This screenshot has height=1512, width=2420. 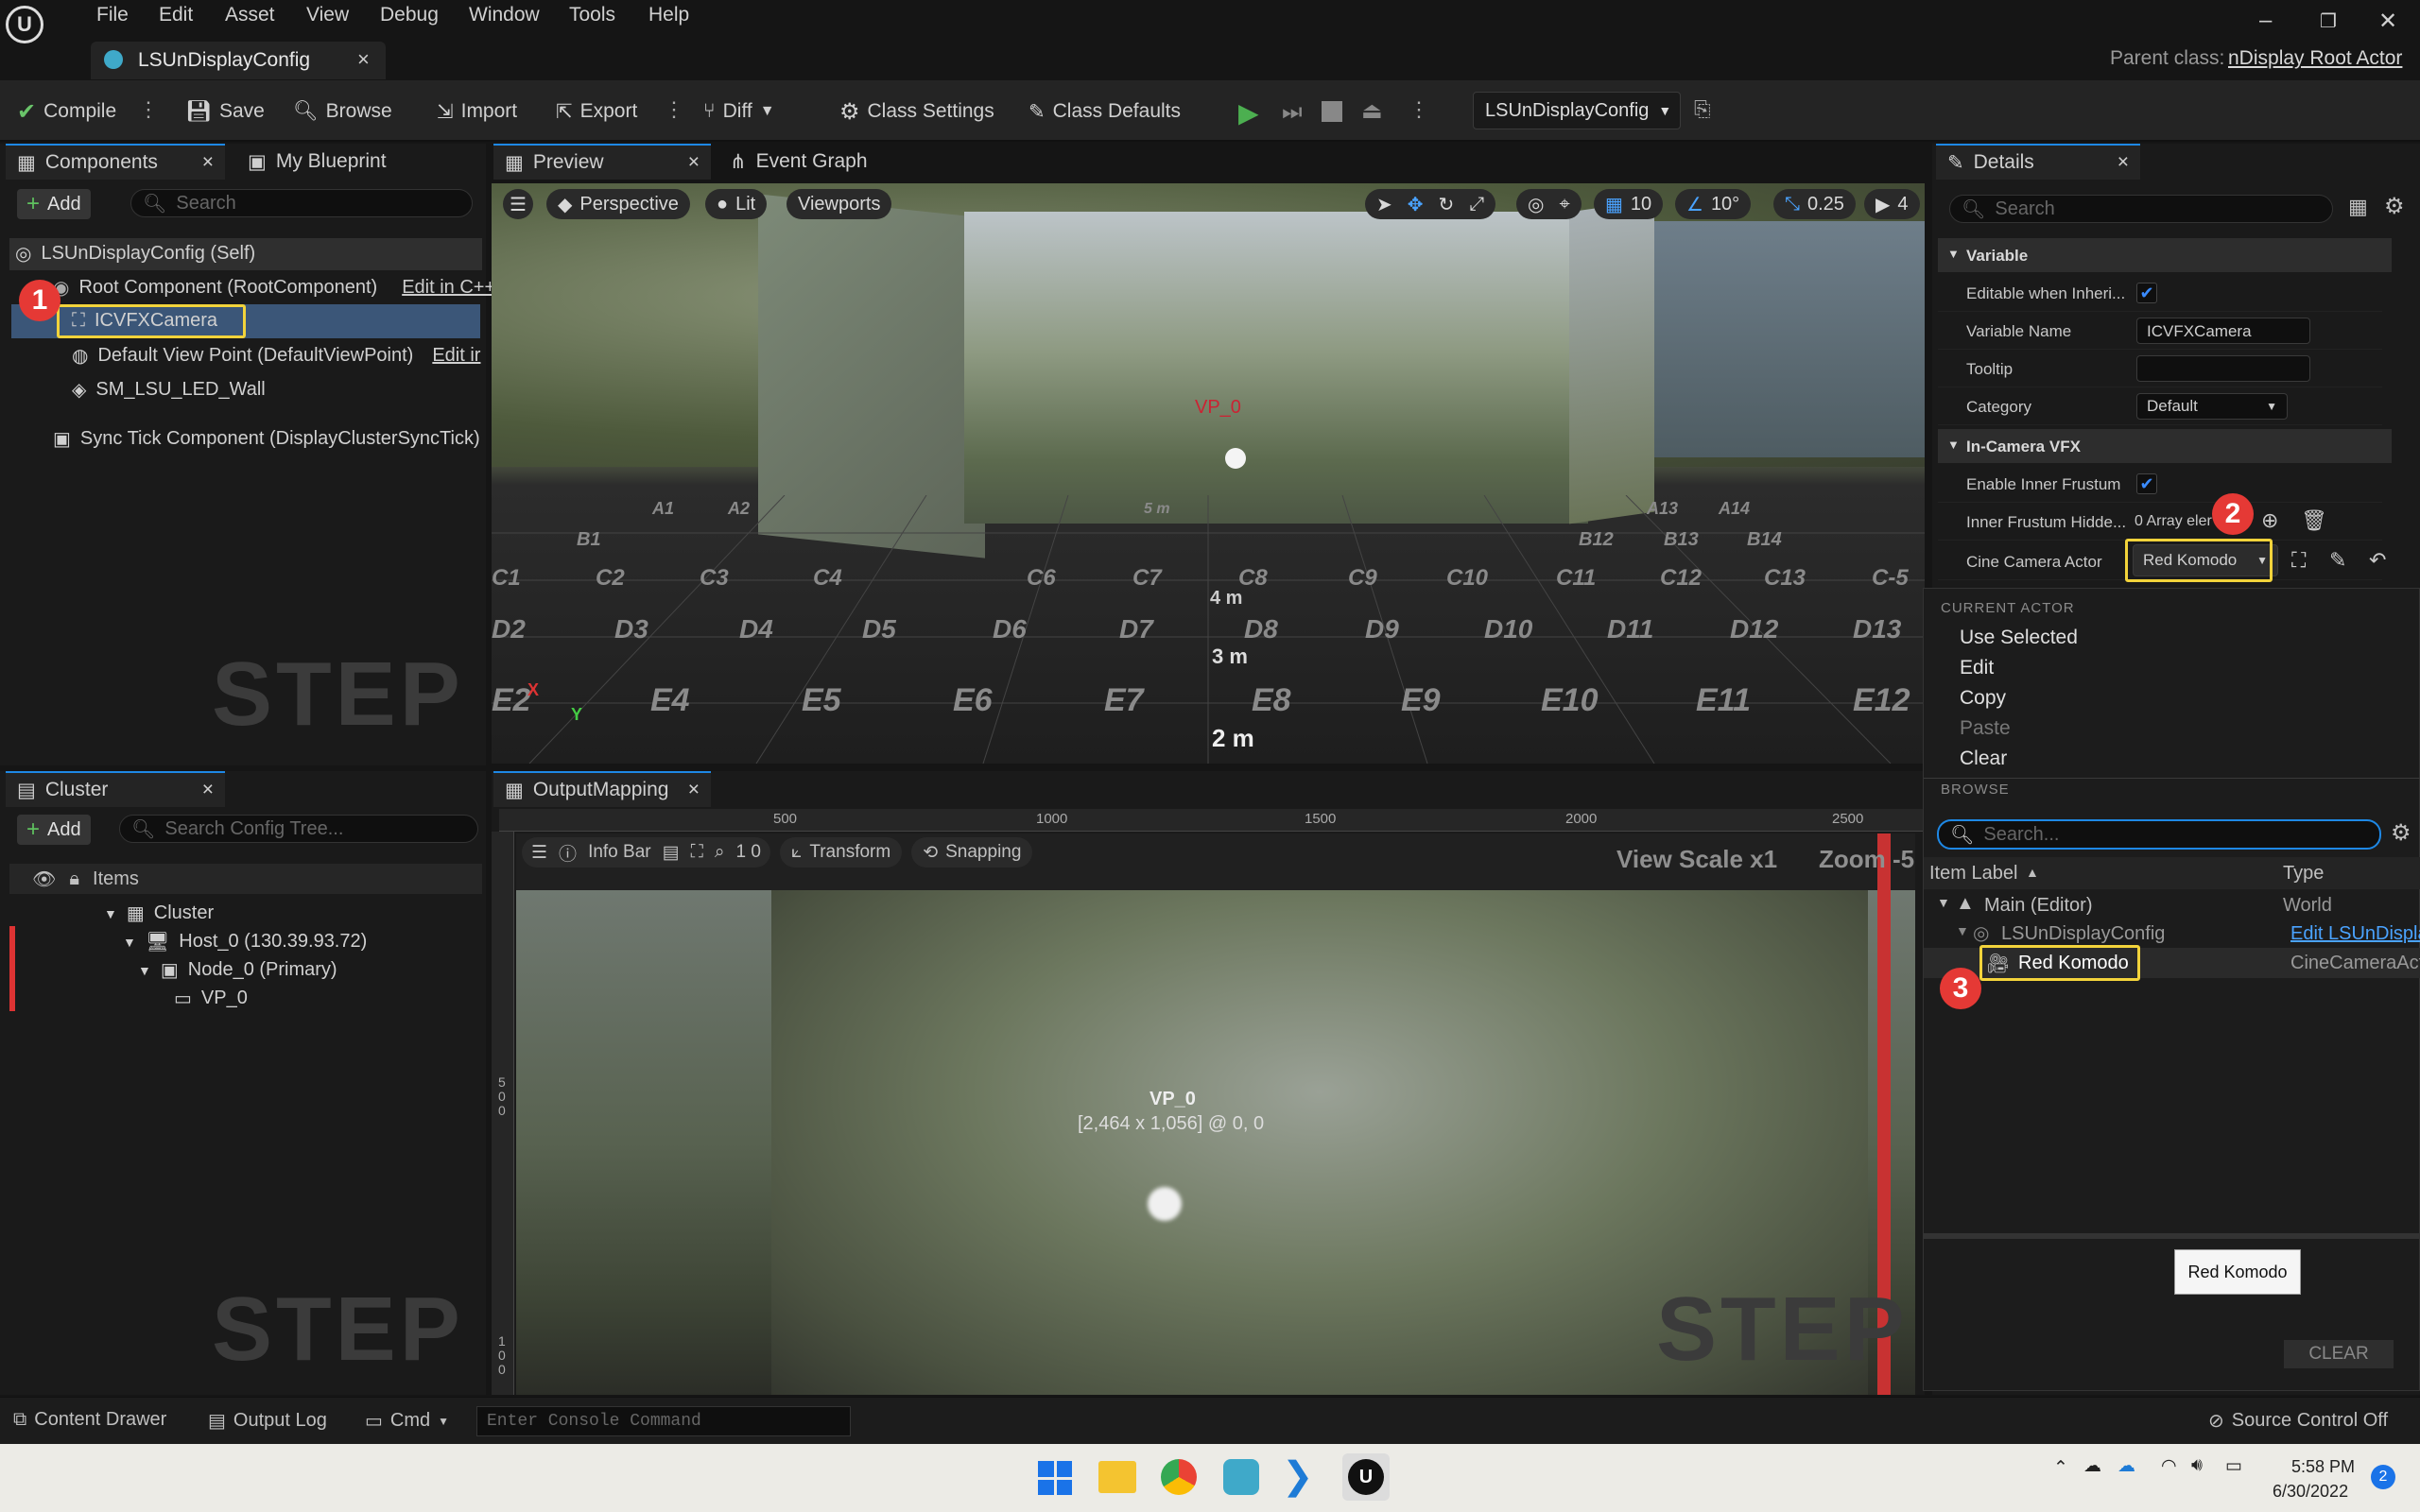 I want to click on zoom-icon: ⌕, so click(x=720, y=852).